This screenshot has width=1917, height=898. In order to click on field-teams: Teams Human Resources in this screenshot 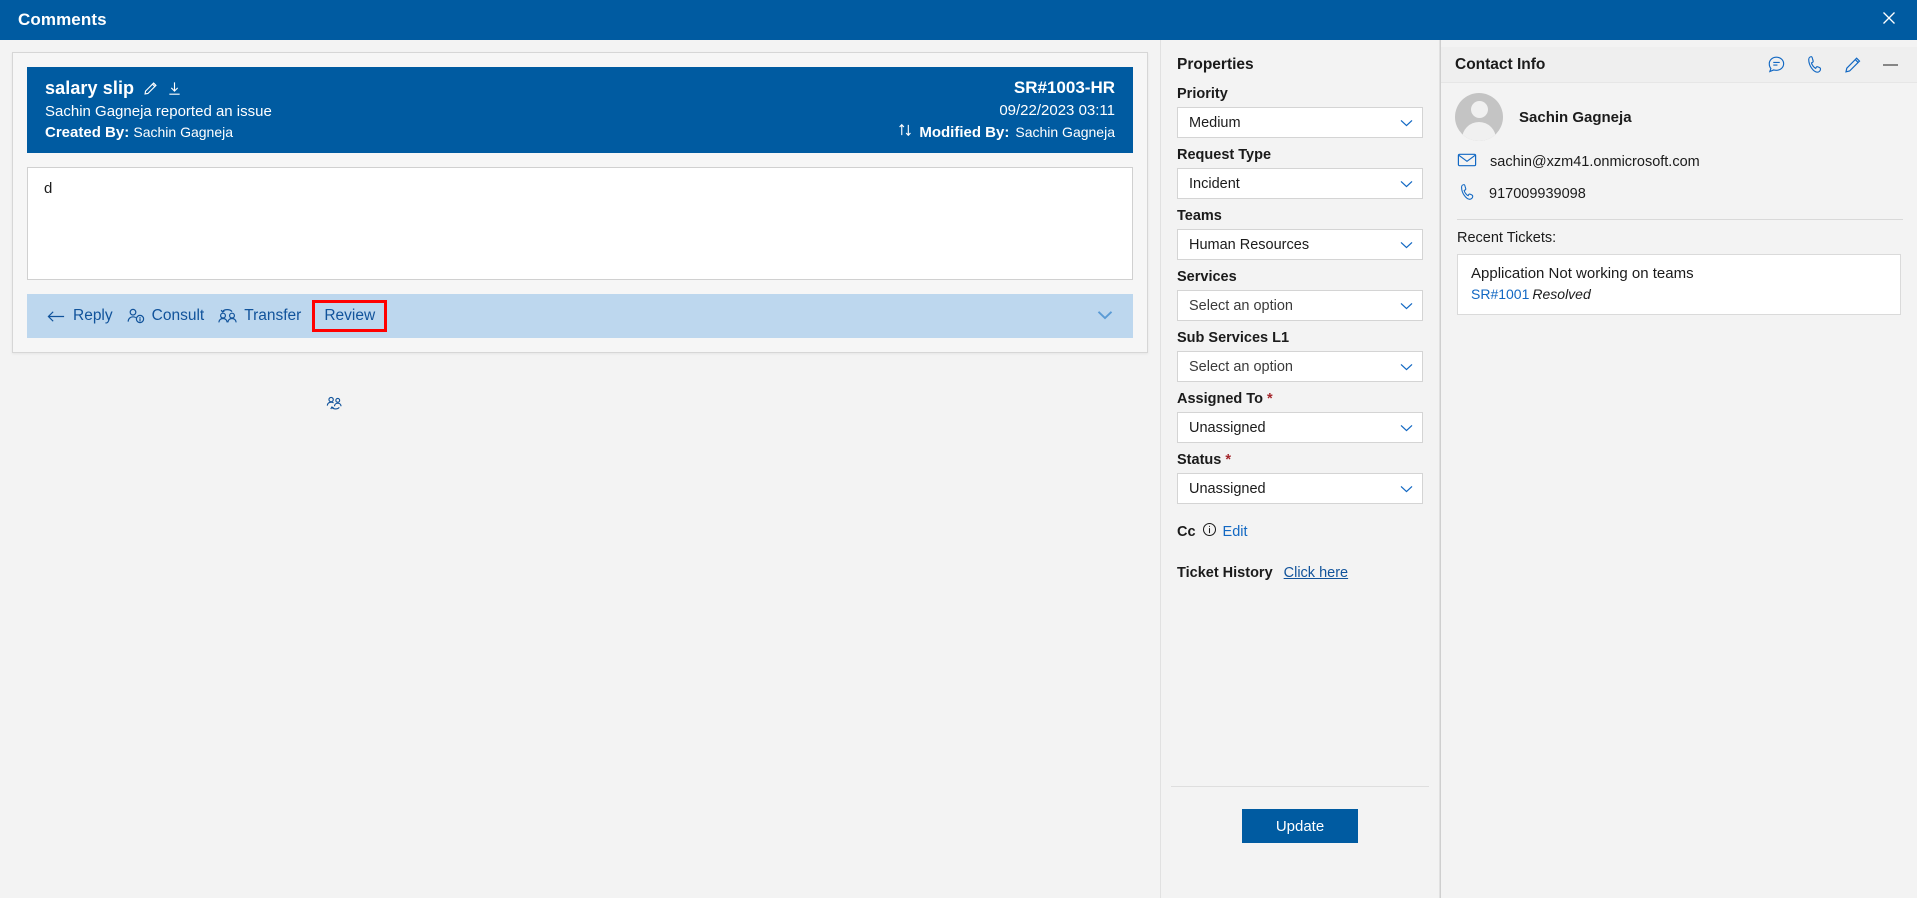, I will do `click(1300, 234)`.